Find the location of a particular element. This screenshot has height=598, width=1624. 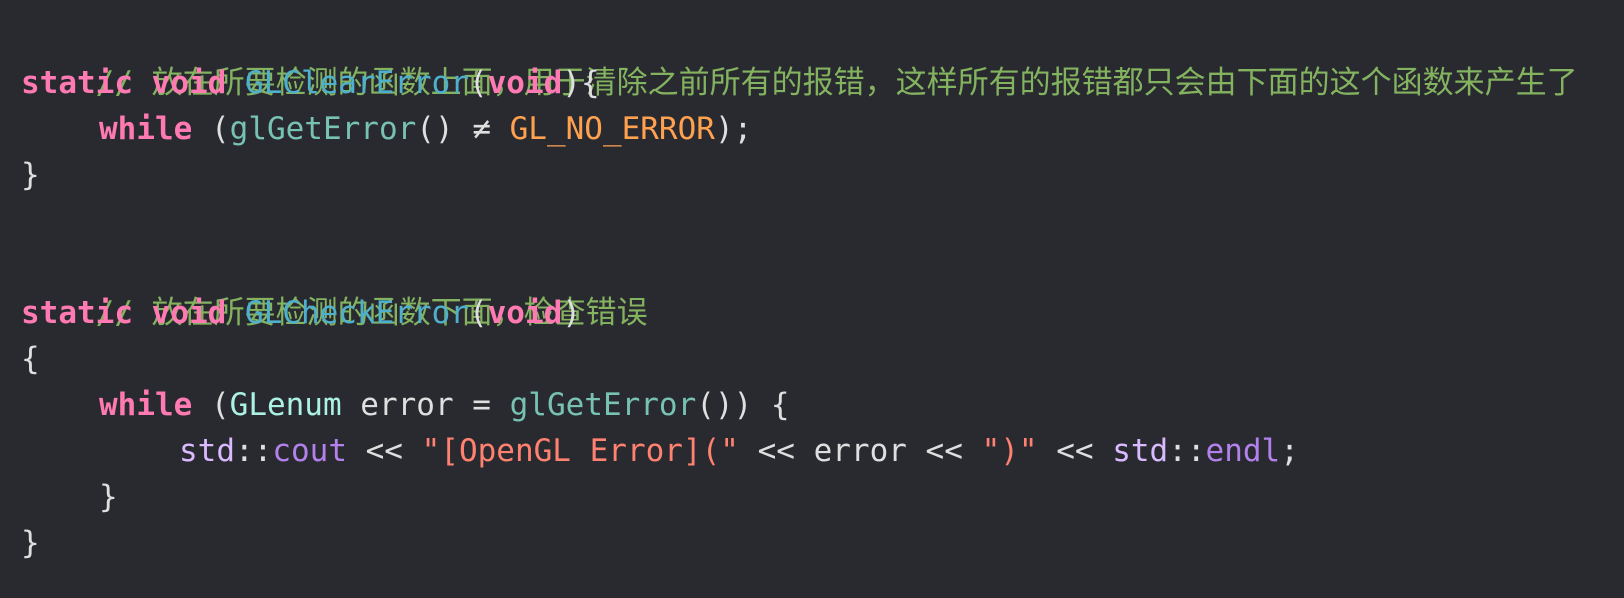

punctuation: ) is located at coordinates (571, 313).